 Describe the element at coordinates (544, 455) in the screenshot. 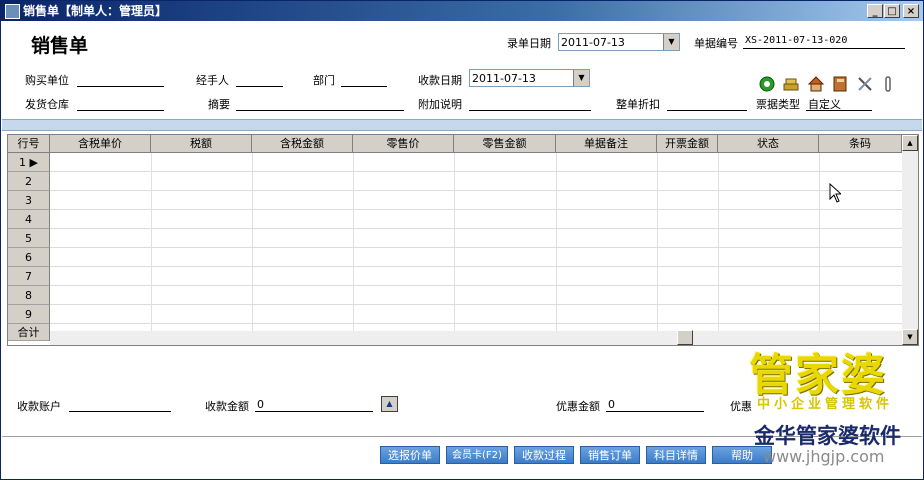

I see `receipt-process-button: 收款过程` at that location.